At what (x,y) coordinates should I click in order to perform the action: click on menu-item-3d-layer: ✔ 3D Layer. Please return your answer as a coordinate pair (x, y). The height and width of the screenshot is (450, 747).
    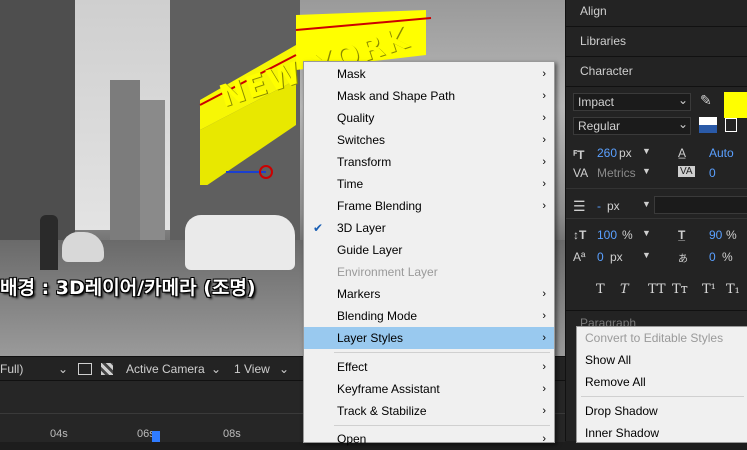
    Looking at the image, I should click on (429, 228).